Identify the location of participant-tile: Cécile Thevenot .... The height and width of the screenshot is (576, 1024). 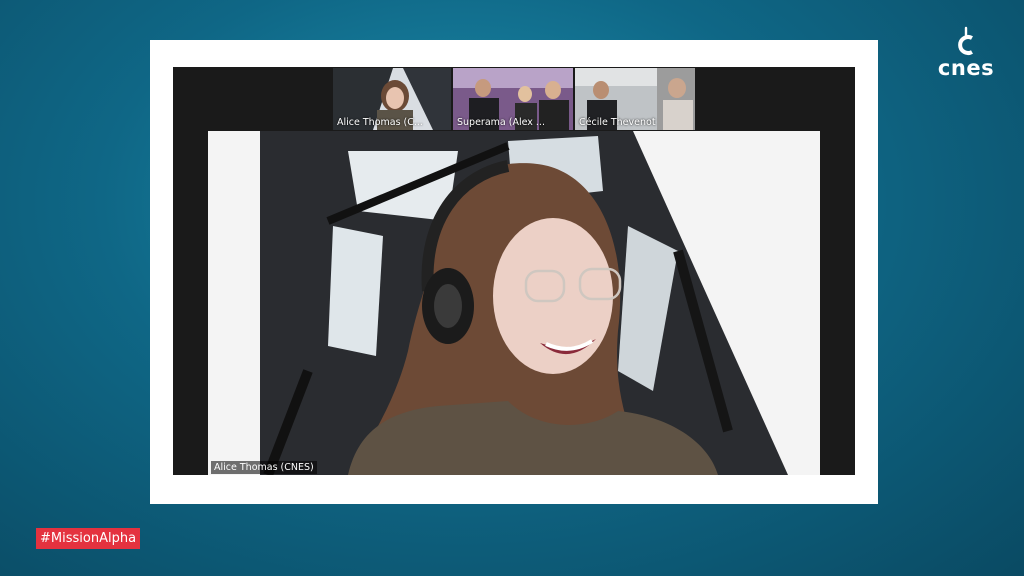
(616, 99).